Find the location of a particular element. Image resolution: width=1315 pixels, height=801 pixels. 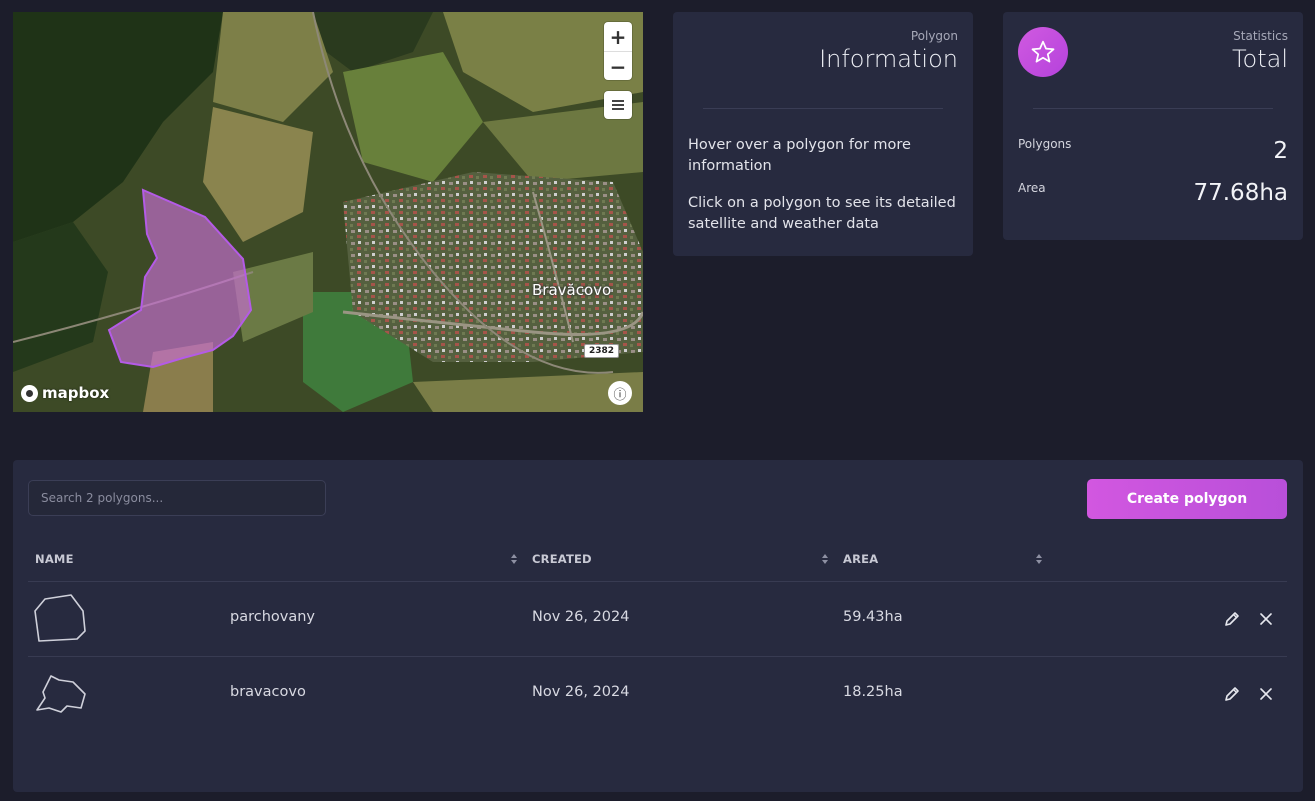

star-badge is located at coordinates (1043, 52).